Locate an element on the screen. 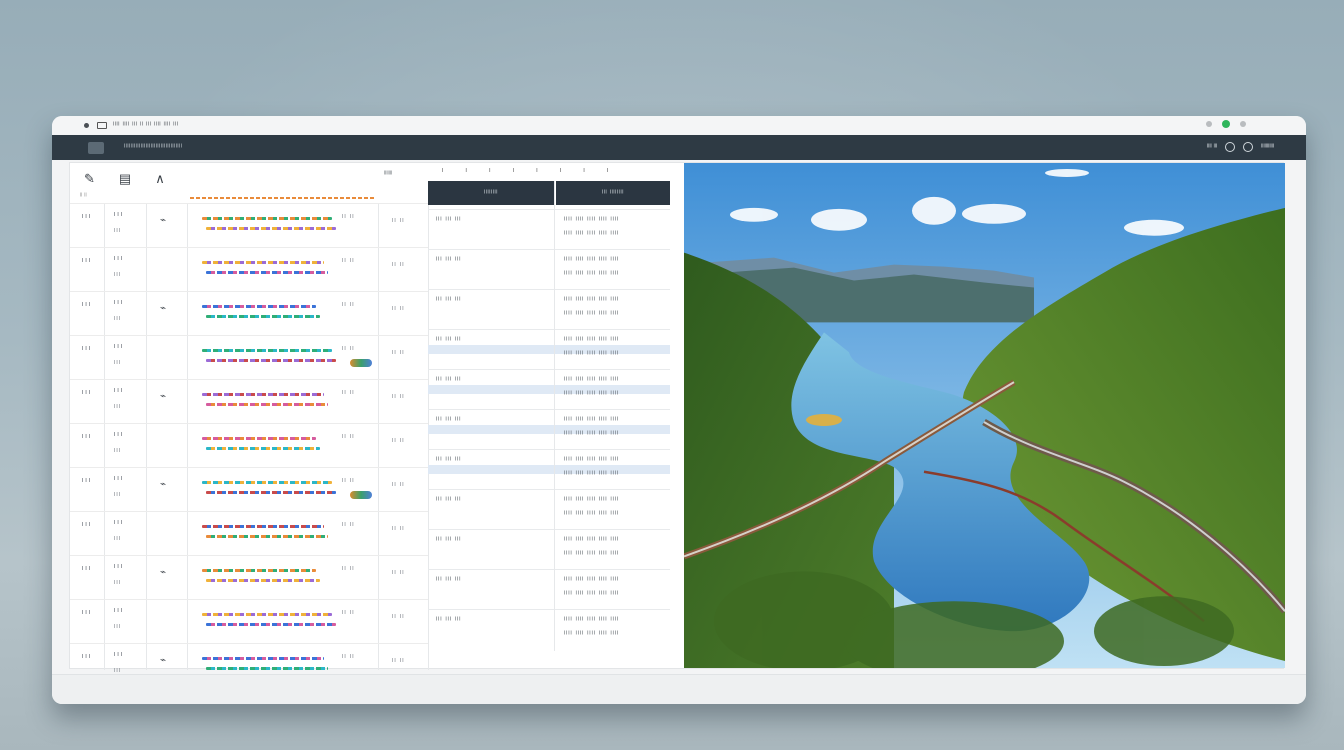  title-bar: ᴵᴵᴵᴵ ᴵᴵᴵᴵ ᴵᴵᴵ ᴵᴵ ᴵᴵᴵ ᴵᴵᴵᴵ ᴵᴵᴵᴵ ᴵᴵᴵ is located at coordinates (679, 125).